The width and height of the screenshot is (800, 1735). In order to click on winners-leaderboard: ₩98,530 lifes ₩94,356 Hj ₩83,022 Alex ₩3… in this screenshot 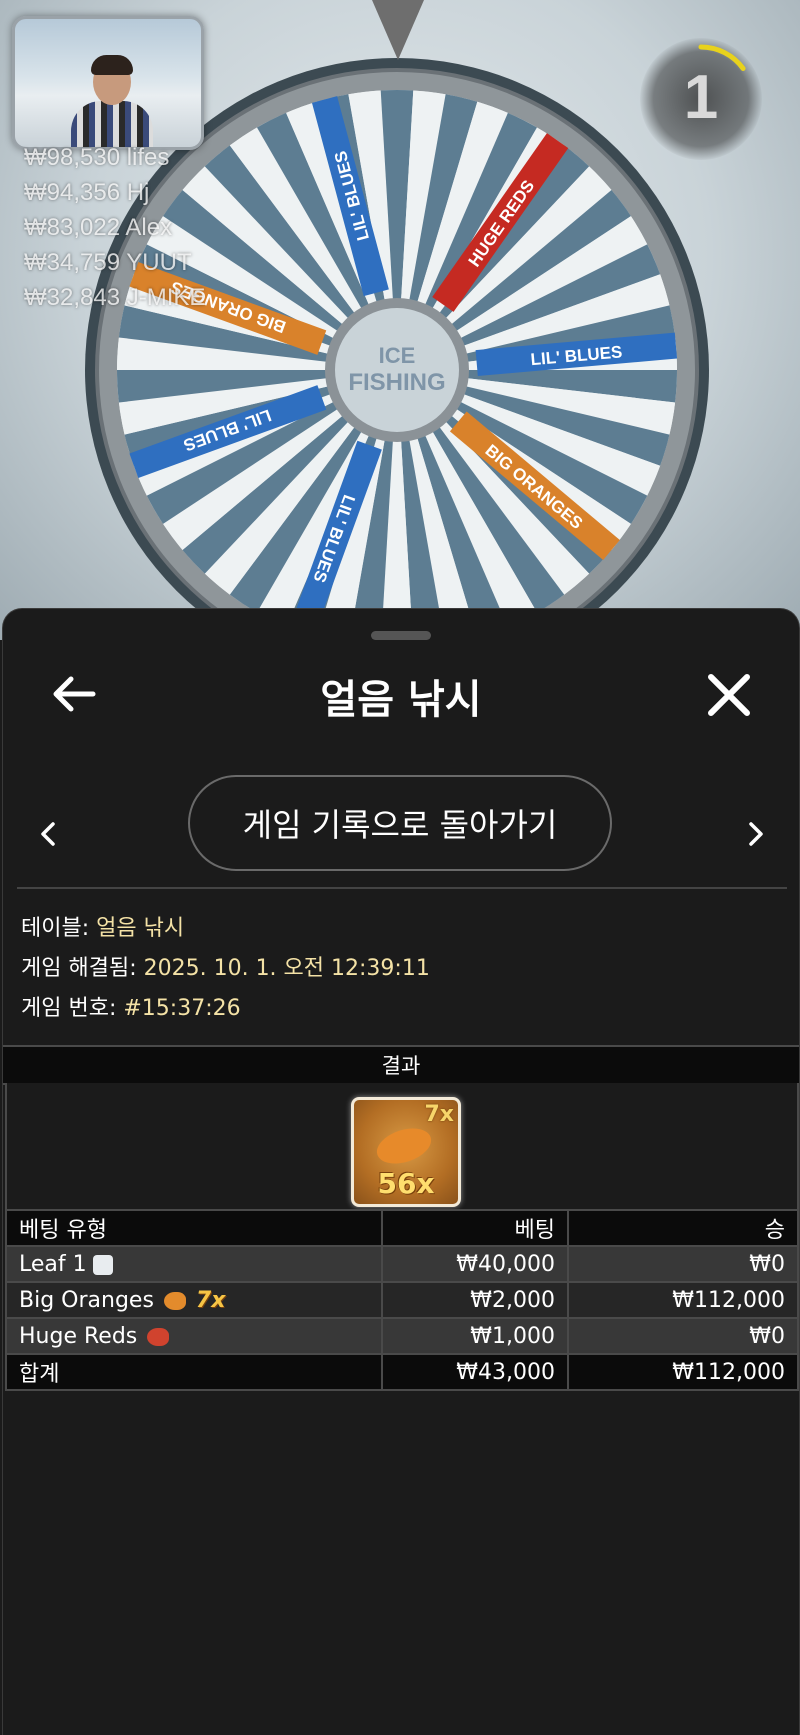, I will do `click(114, 227)`.